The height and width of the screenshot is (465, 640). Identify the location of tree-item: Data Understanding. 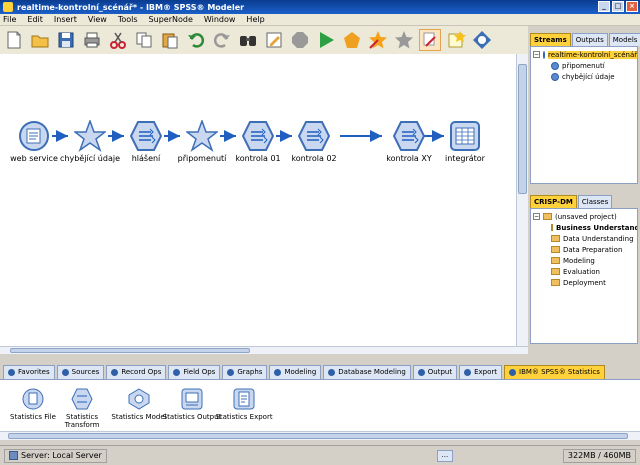
(584, 238).